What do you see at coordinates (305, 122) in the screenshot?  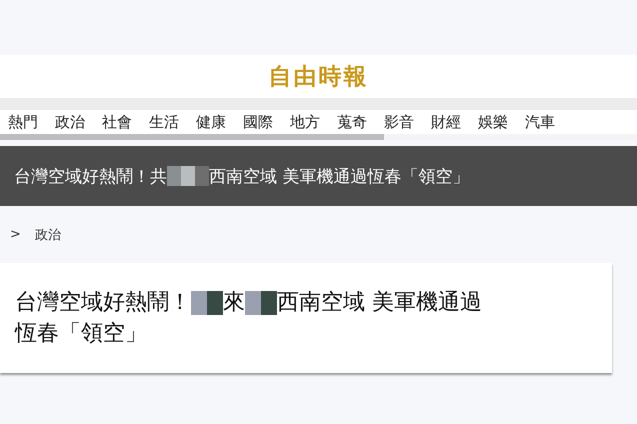 I see `nav-link: 地方` at bounding box center [305, 122].